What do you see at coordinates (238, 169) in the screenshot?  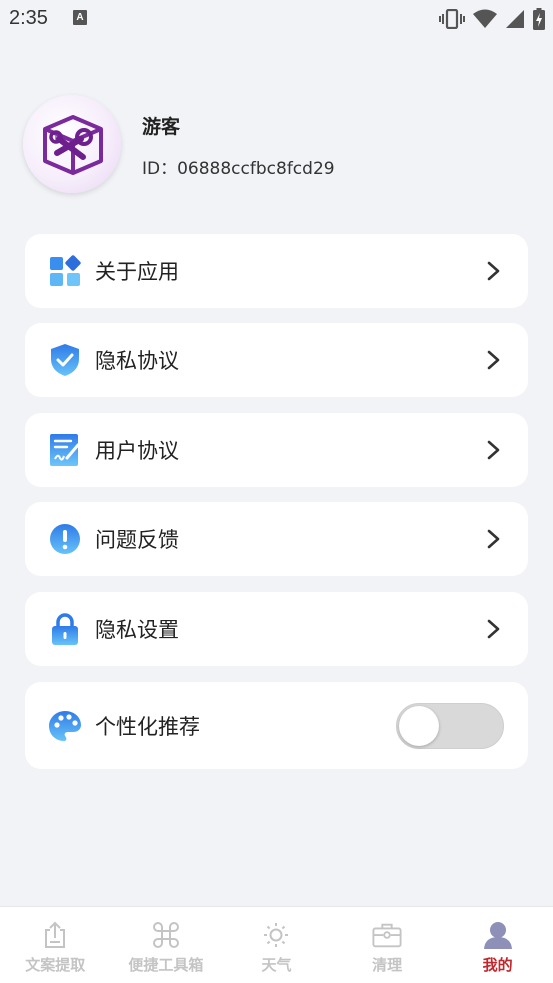 I see `user-id: ID：06888ccfbc8fcd29` at bounding box center [238, 169].